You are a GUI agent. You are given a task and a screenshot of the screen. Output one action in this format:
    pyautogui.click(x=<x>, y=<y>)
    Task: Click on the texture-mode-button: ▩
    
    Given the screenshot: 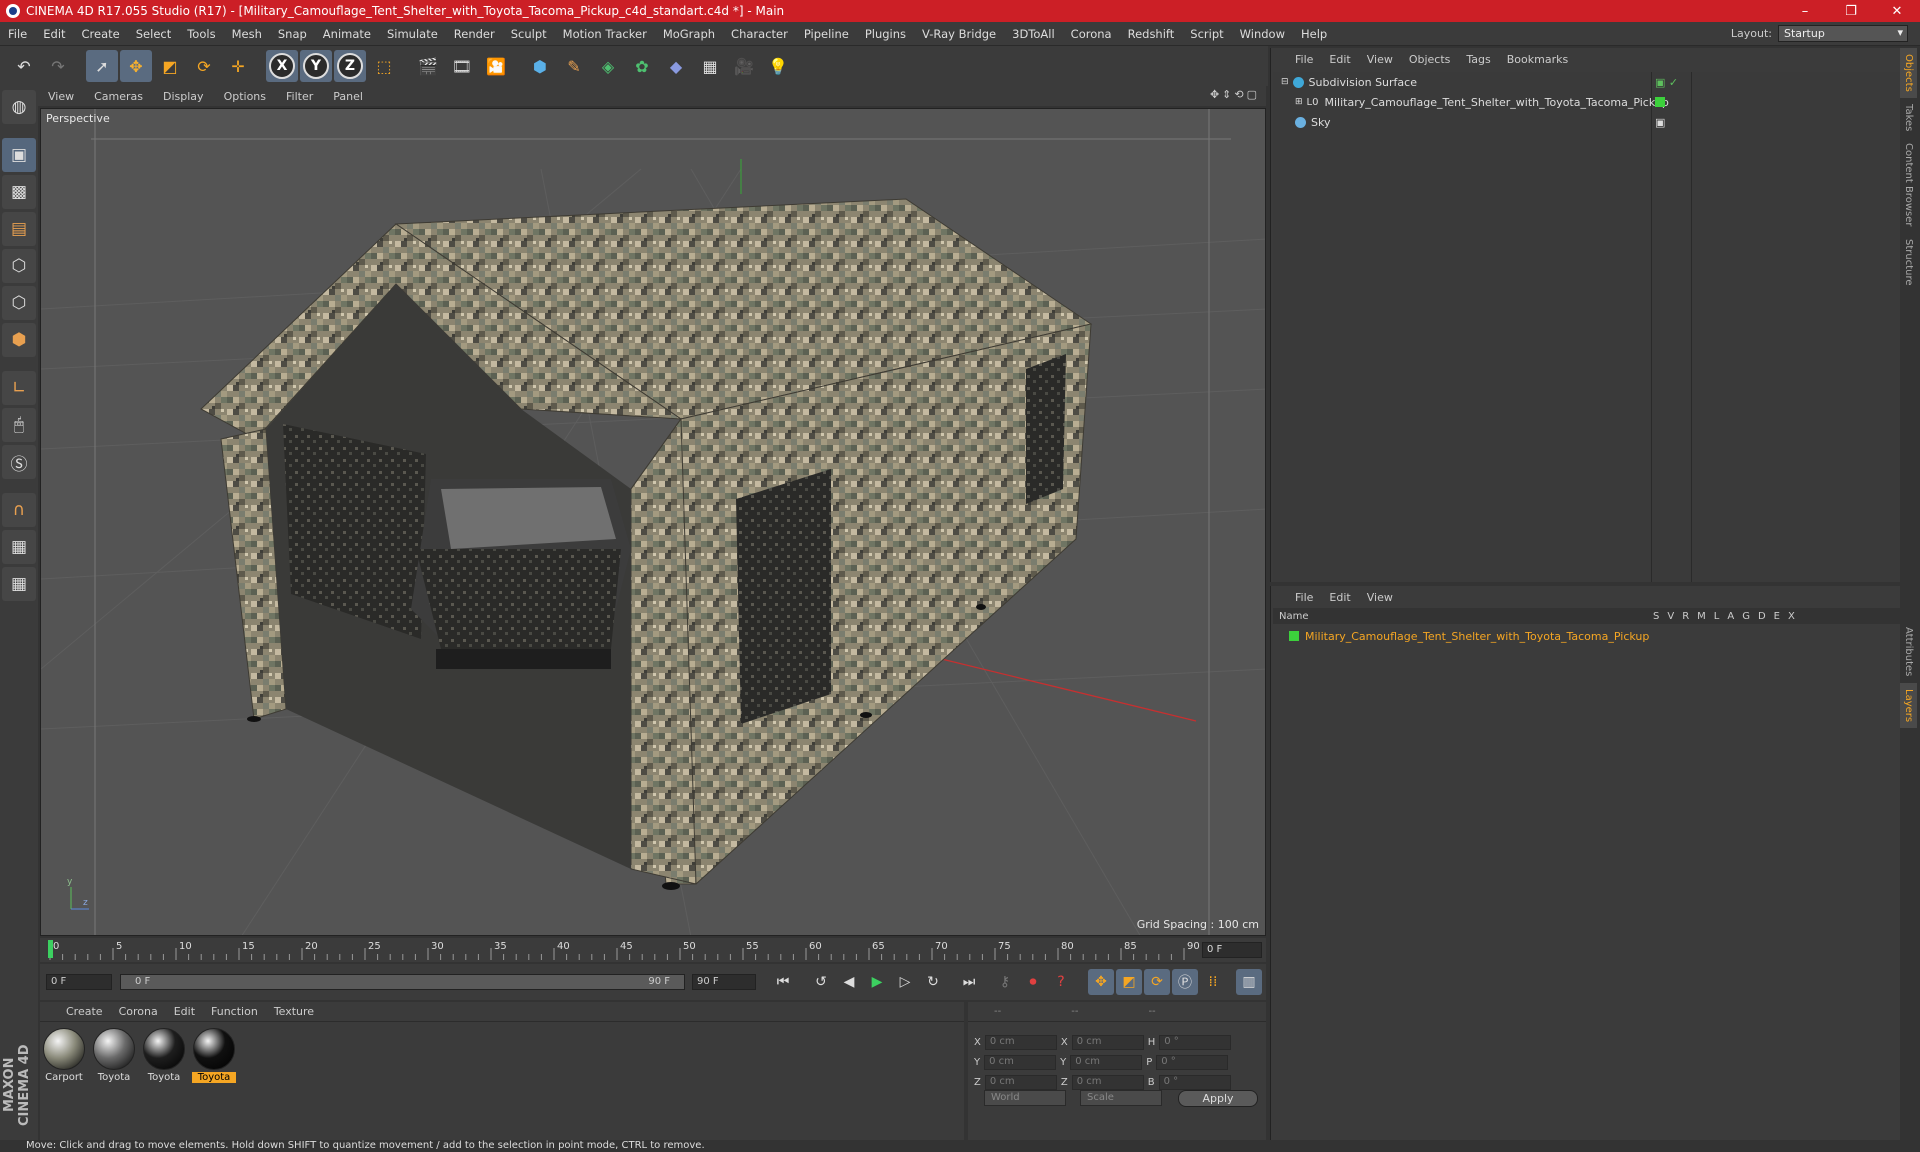 What is the action you would take?
    pyautogui.click(x=19, y=192)
    